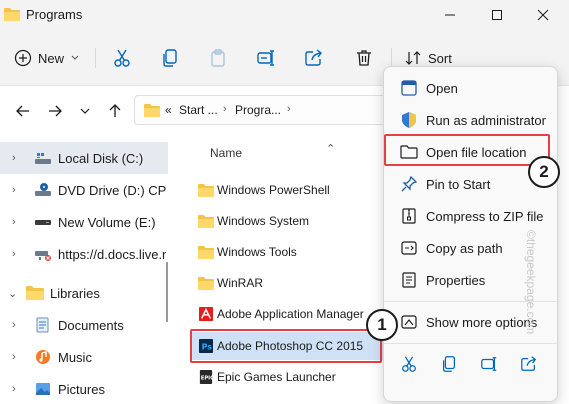  Describe the element at coordinates (486, 120) in the screenshot. I see `menu-item-label: Run as administrator` at that location.